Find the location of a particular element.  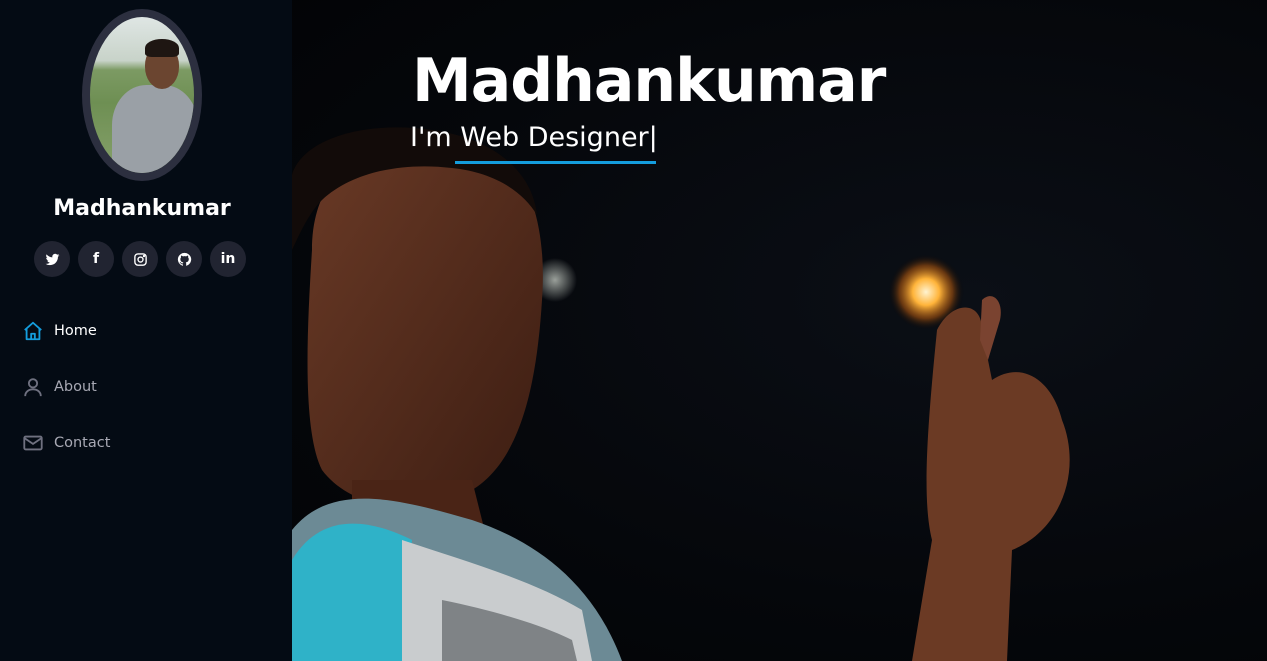

nav-item-contact: Contact is located at coordinates (66, 443).